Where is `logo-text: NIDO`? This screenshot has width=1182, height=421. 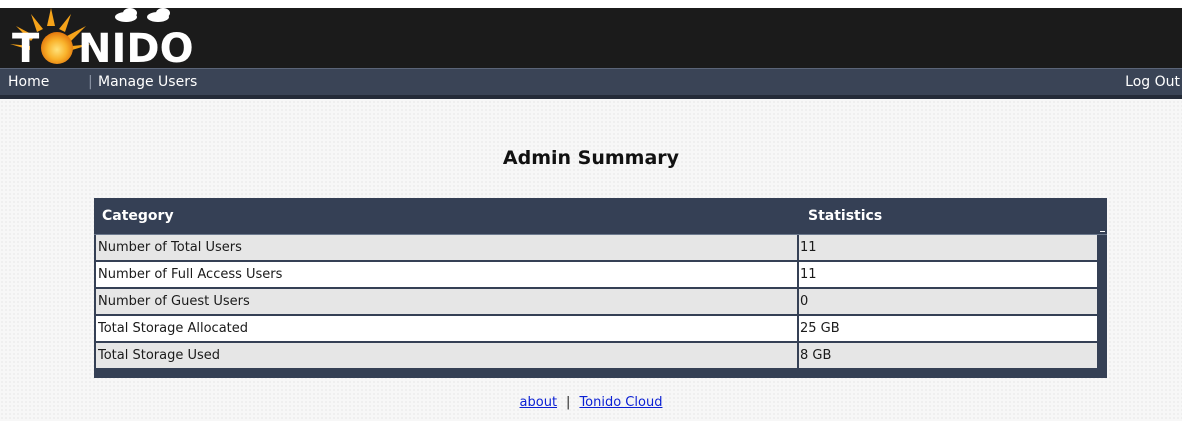
logo-text: NIDO is located at coordinates (136, 48).